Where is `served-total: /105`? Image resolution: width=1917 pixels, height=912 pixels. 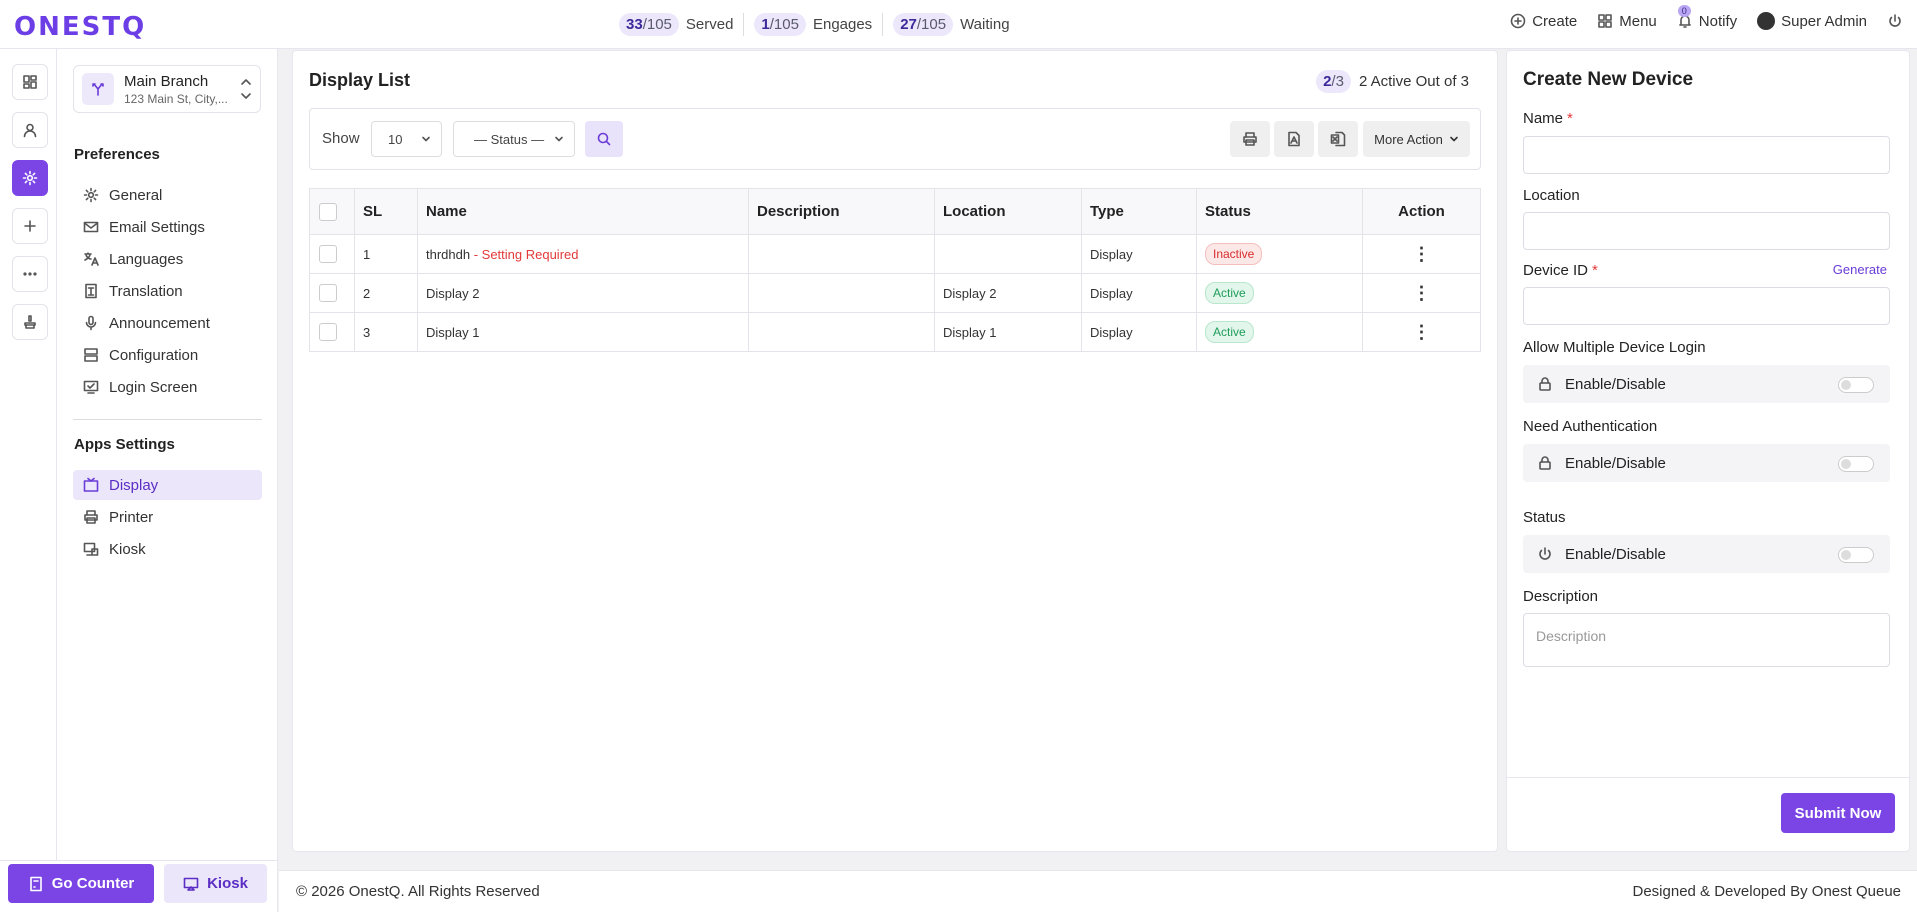
served-total: /105 is located at coordinates (657, 24).